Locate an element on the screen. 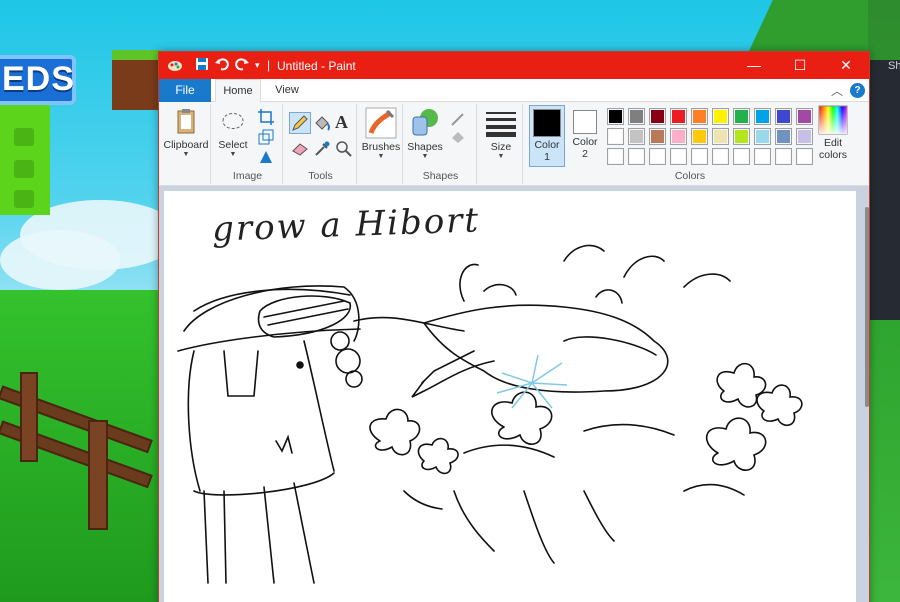 The height and width of the screenshot is (602, 900). size-button: Size ▼ is located at coordinates (501, 133).